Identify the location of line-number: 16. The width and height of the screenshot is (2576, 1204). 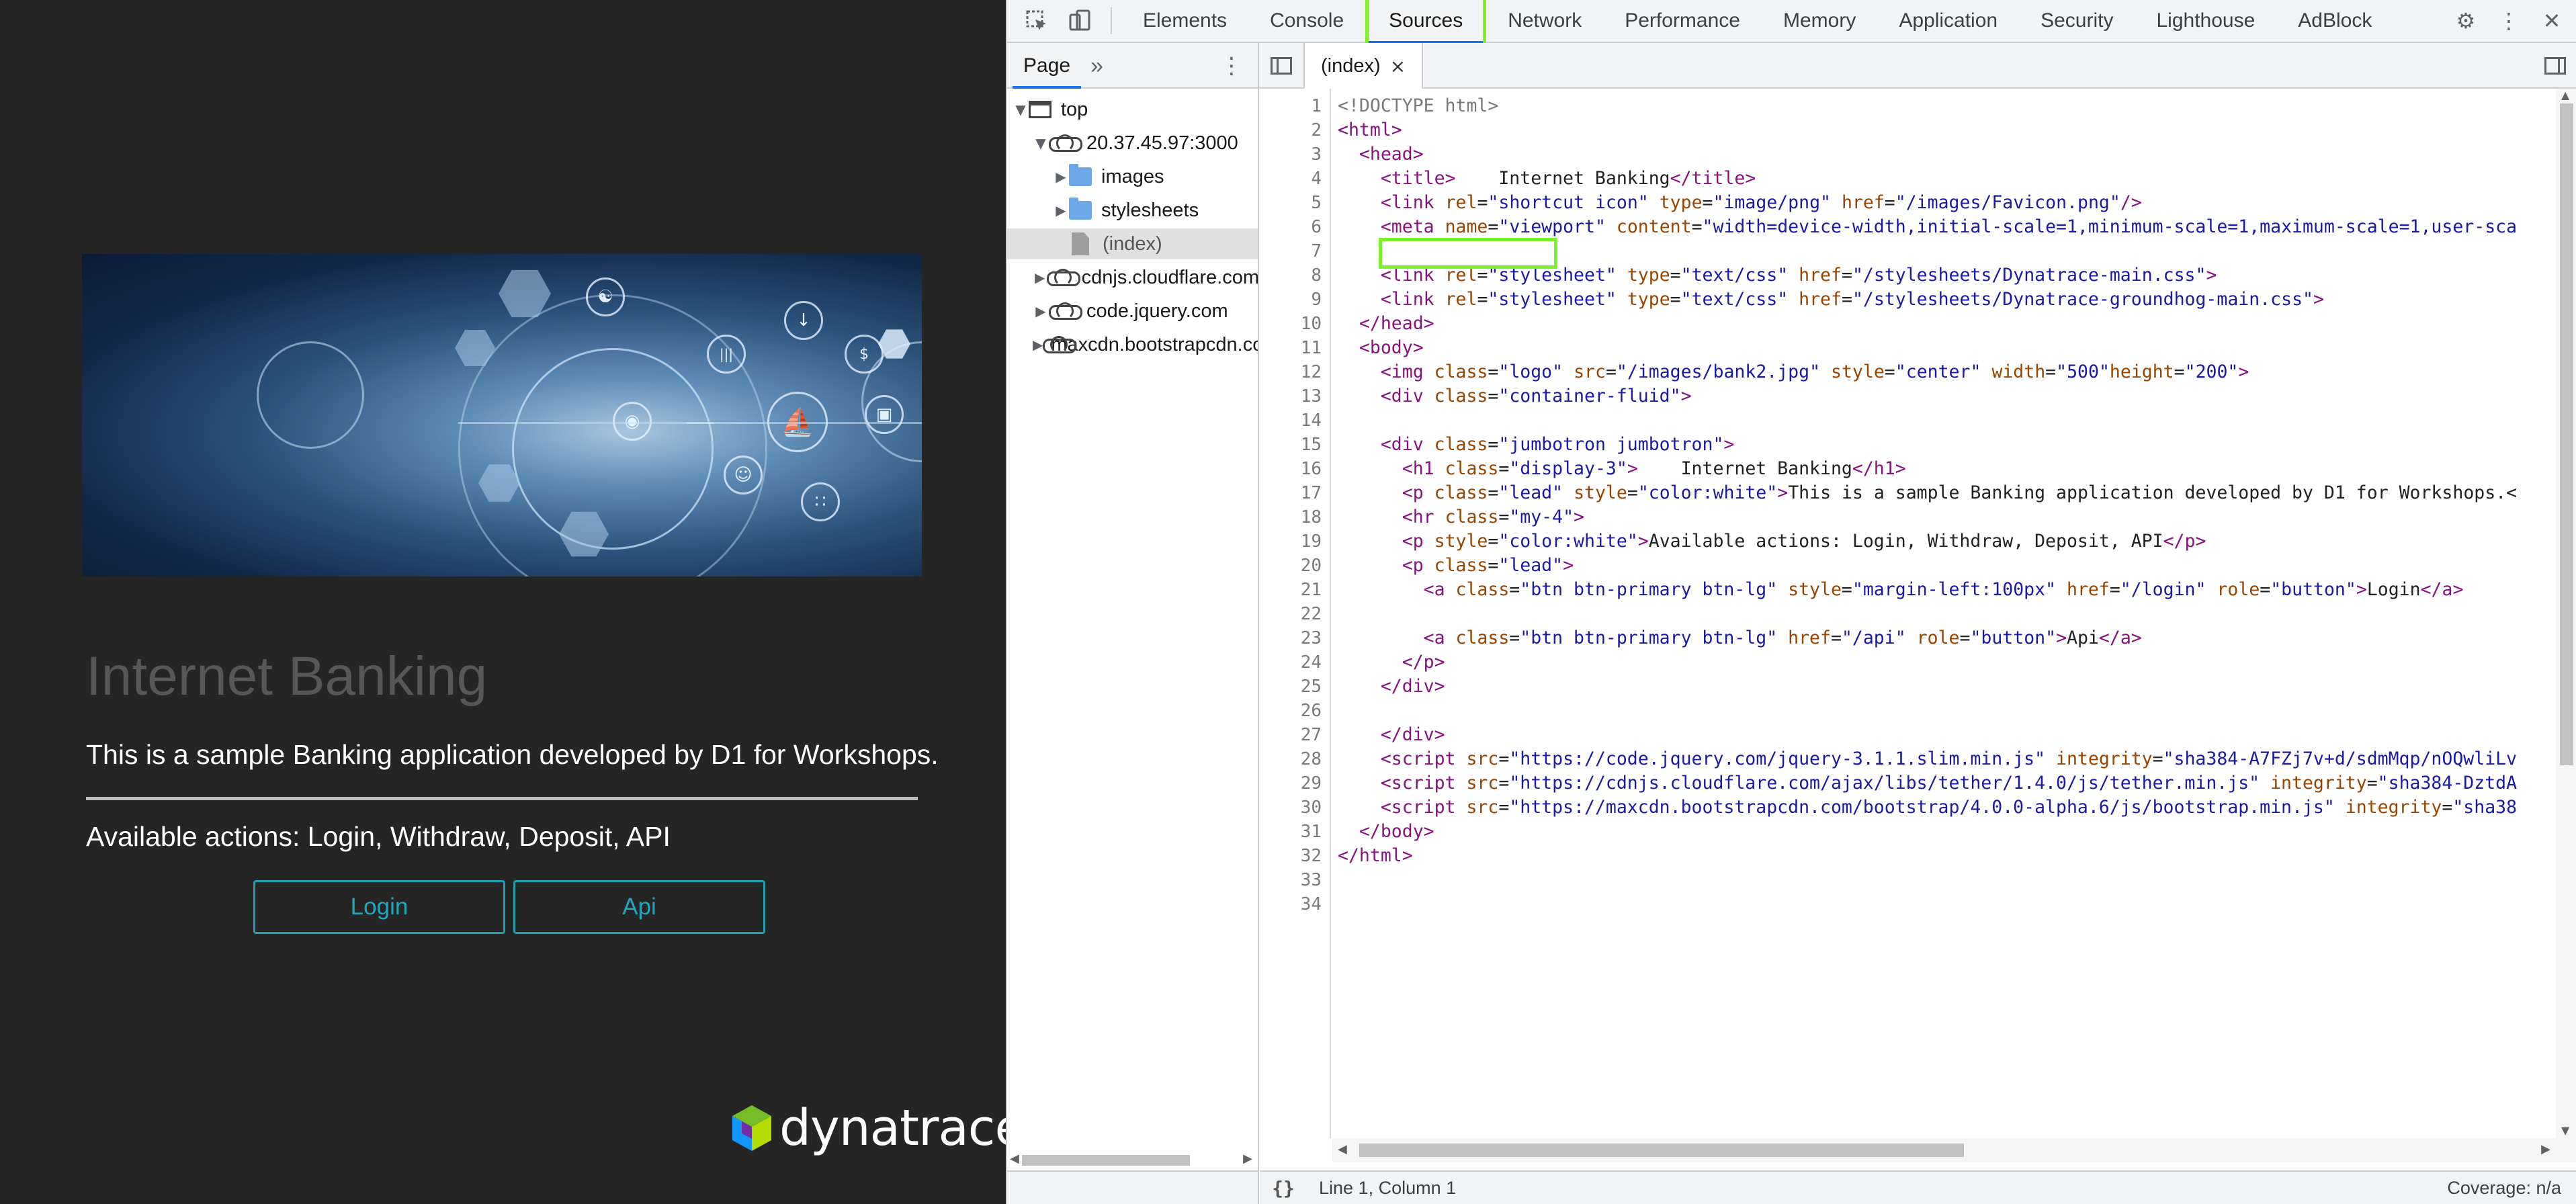
(1311, 469).